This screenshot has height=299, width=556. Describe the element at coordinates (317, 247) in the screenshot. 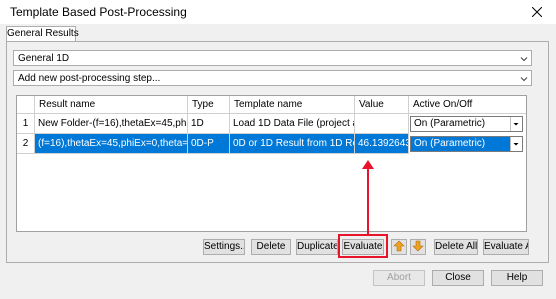

I see `duplicate-button: Duplicate` at that location.